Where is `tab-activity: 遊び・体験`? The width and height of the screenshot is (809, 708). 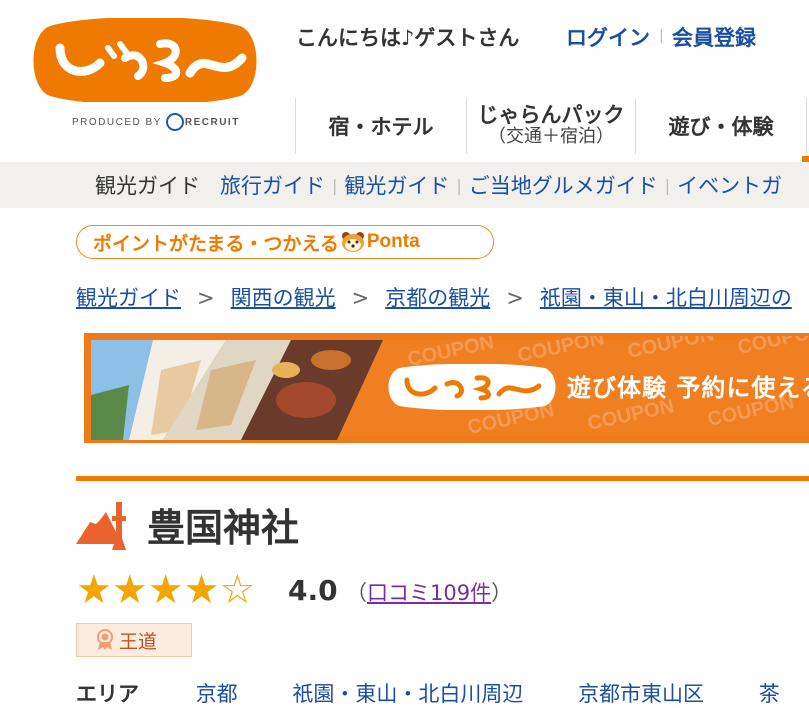
tab-activity: 遊び・体験 is located at coordinates (721, 126).